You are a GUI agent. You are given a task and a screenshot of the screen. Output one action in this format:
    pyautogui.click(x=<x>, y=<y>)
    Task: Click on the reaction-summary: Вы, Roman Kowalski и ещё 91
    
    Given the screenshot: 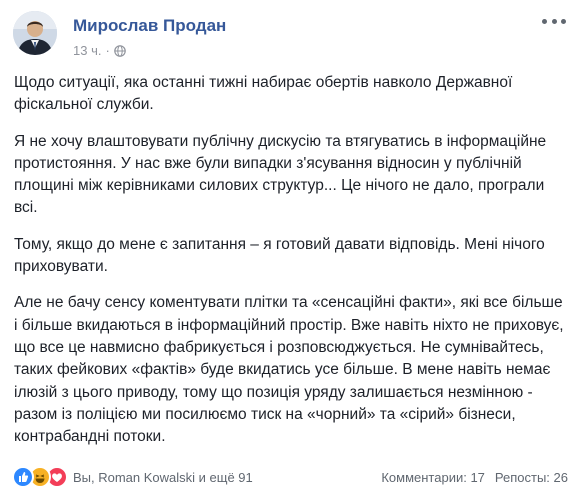 What is the action you would take?
    pyautogui.click(x=132, y=477)
    